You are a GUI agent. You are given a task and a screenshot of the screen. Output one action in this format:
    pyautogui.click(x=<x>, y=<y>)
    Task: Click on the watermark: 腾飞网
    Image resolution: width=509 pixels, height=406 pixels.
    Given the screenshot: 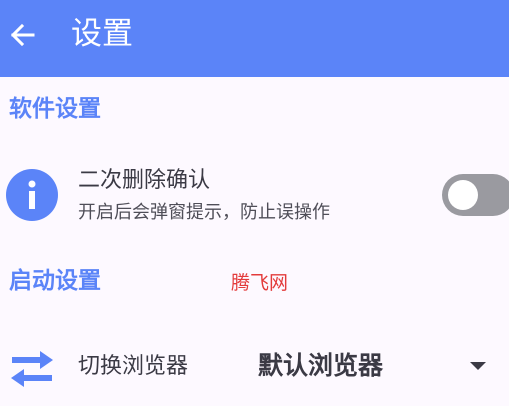 What is the action you would take?
    pyautogui.click(x=260, y=283)
    